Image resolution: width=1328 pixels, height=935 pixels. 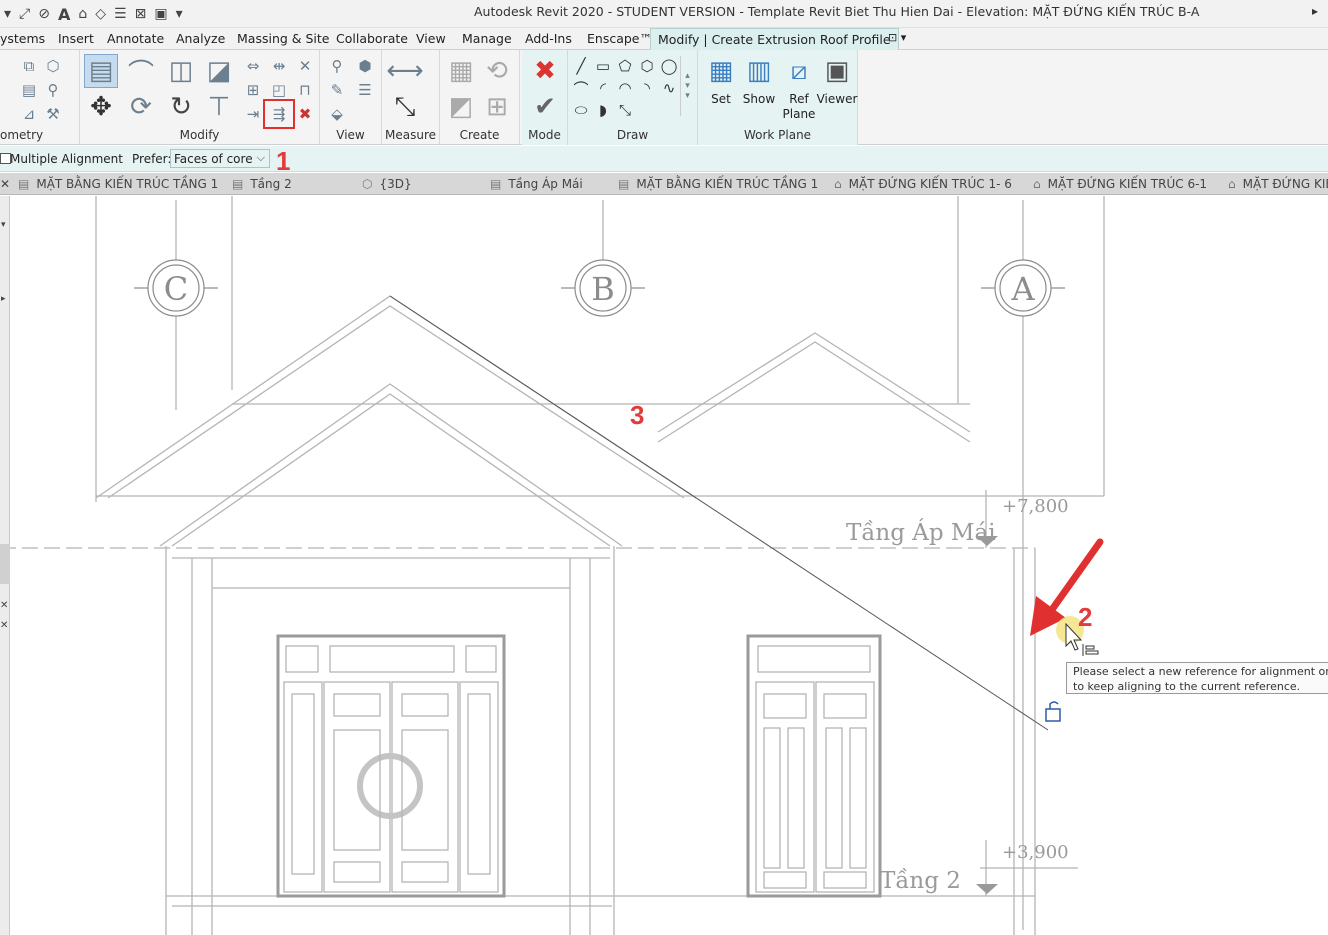 I want to click on create-similar-icon: ⊞, so click(x=497, y=107).